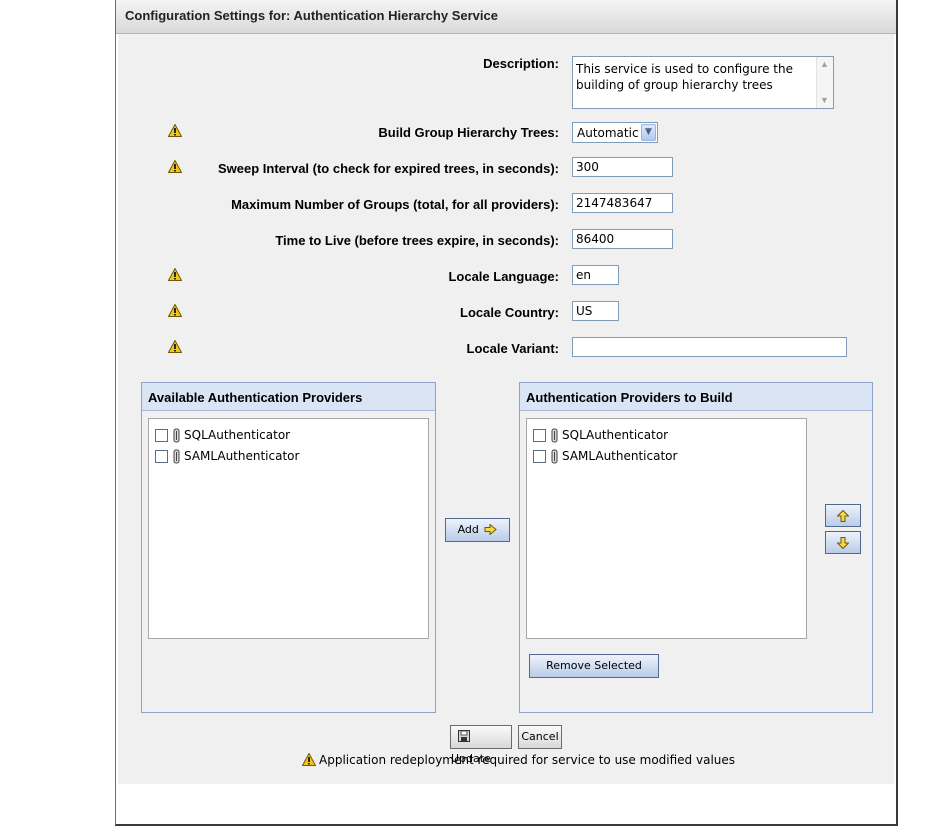 The width and height of the screenshot is (933, 829). I want to click on remove-selected-button: Remove Selected, so click(594, 666).